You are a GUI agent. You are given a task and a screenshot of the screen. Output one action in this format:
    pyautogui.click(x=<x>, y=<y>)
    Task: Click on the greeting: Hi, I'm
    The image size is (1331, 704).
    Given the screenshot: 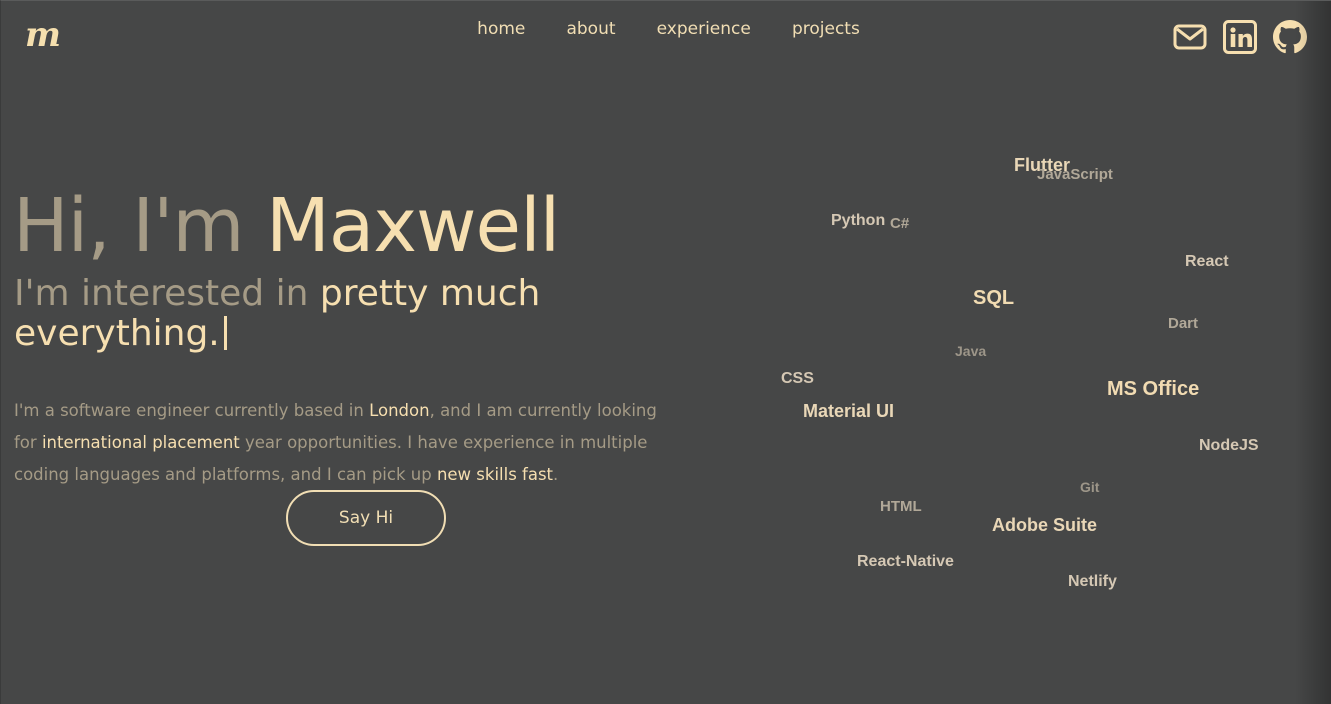 What is the action you would take?
    pyautogui.click(x=129, y=226)
    